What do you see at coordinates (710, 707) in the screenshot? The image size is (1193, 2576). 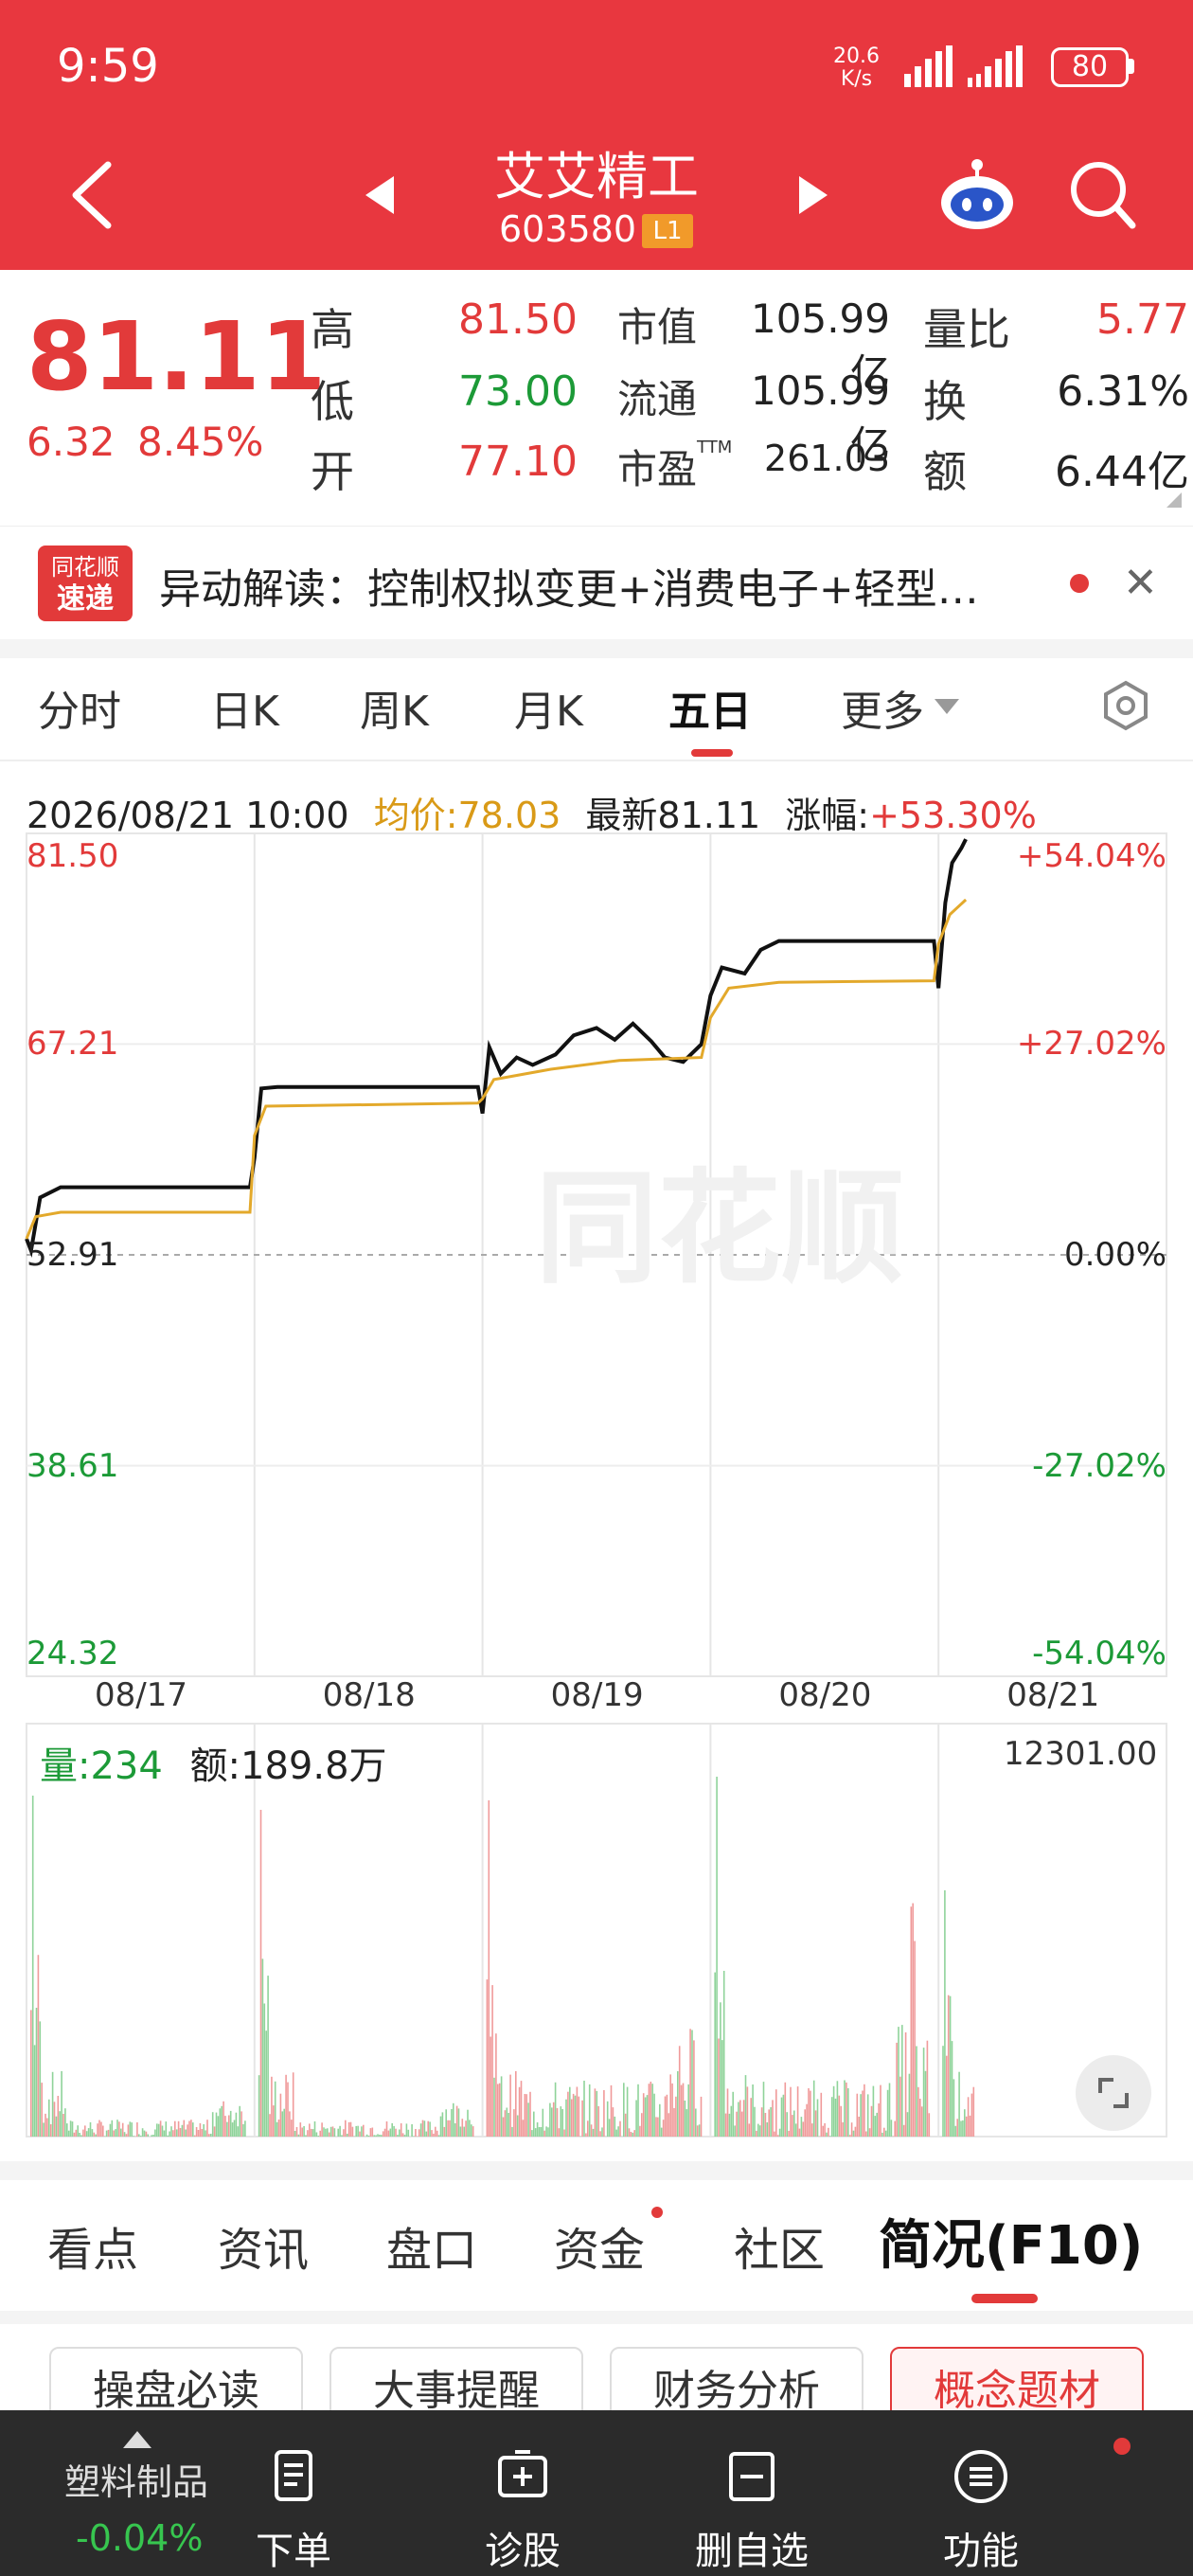 I see `chart-tab: 五日` at bounding box center [710, 707].